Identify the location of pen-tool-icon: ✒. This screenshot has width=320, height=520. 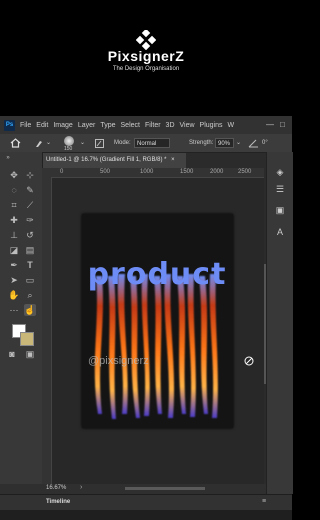
(14, 265).